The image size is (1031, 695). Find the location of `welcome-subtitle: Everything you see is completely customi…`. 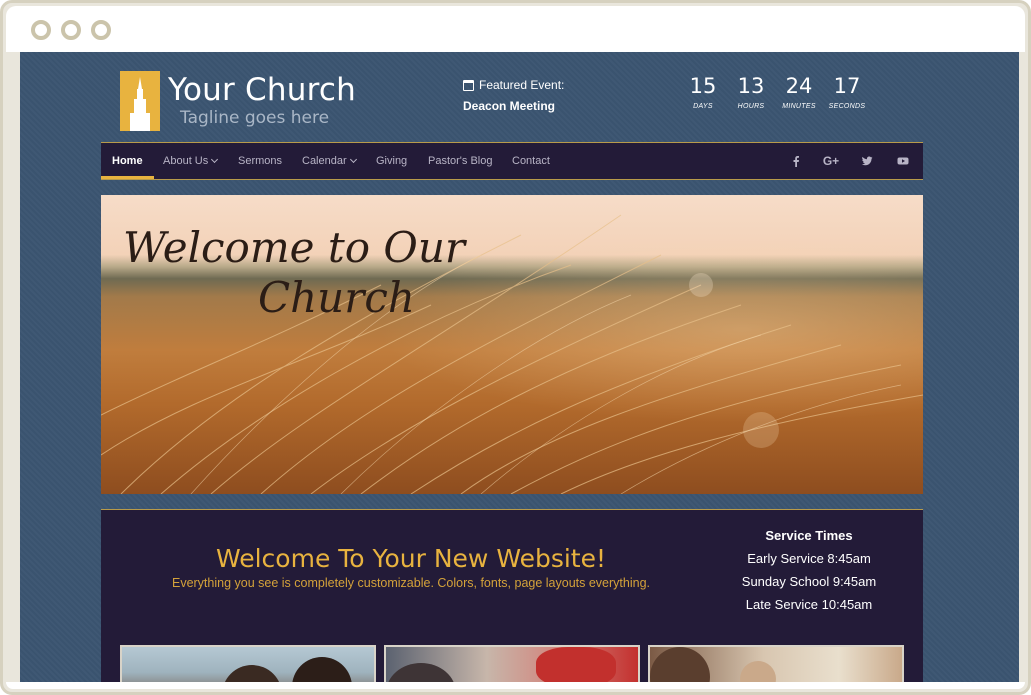

welcome-subtitle: Everything you see is completely customi… is located at coordinates (410, 583).